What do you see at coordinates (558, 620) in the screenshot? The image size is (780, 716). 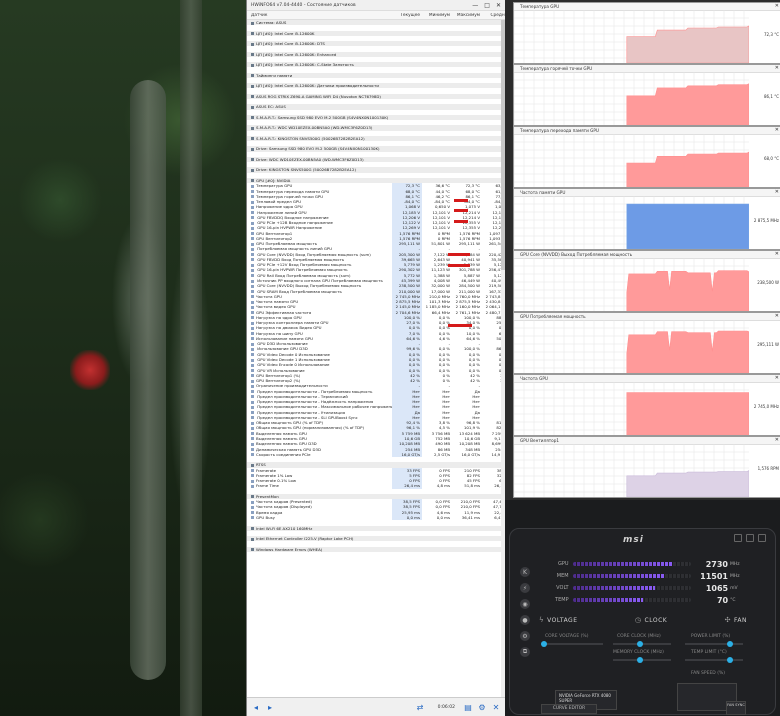 I see `tab-voltage: ϟ VOLTAGE` at bounding box center [558, 620].